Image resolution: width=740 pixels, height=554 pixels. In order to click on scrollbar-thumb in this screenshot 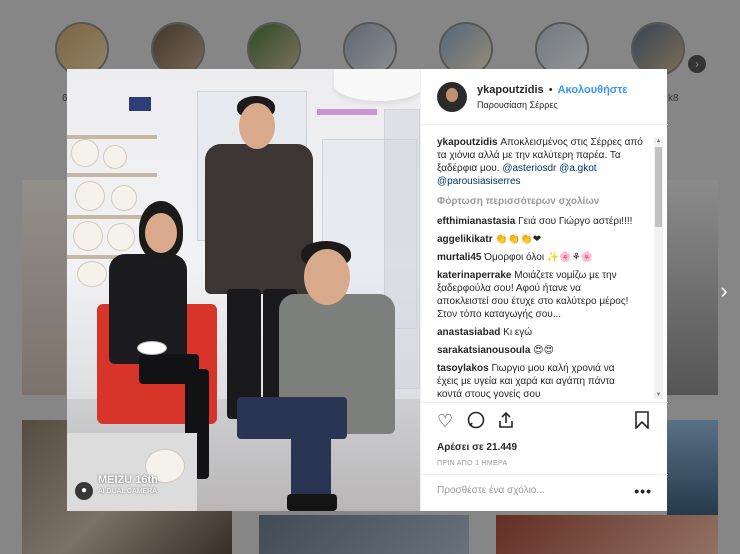, I will do `click(658, 187)`.